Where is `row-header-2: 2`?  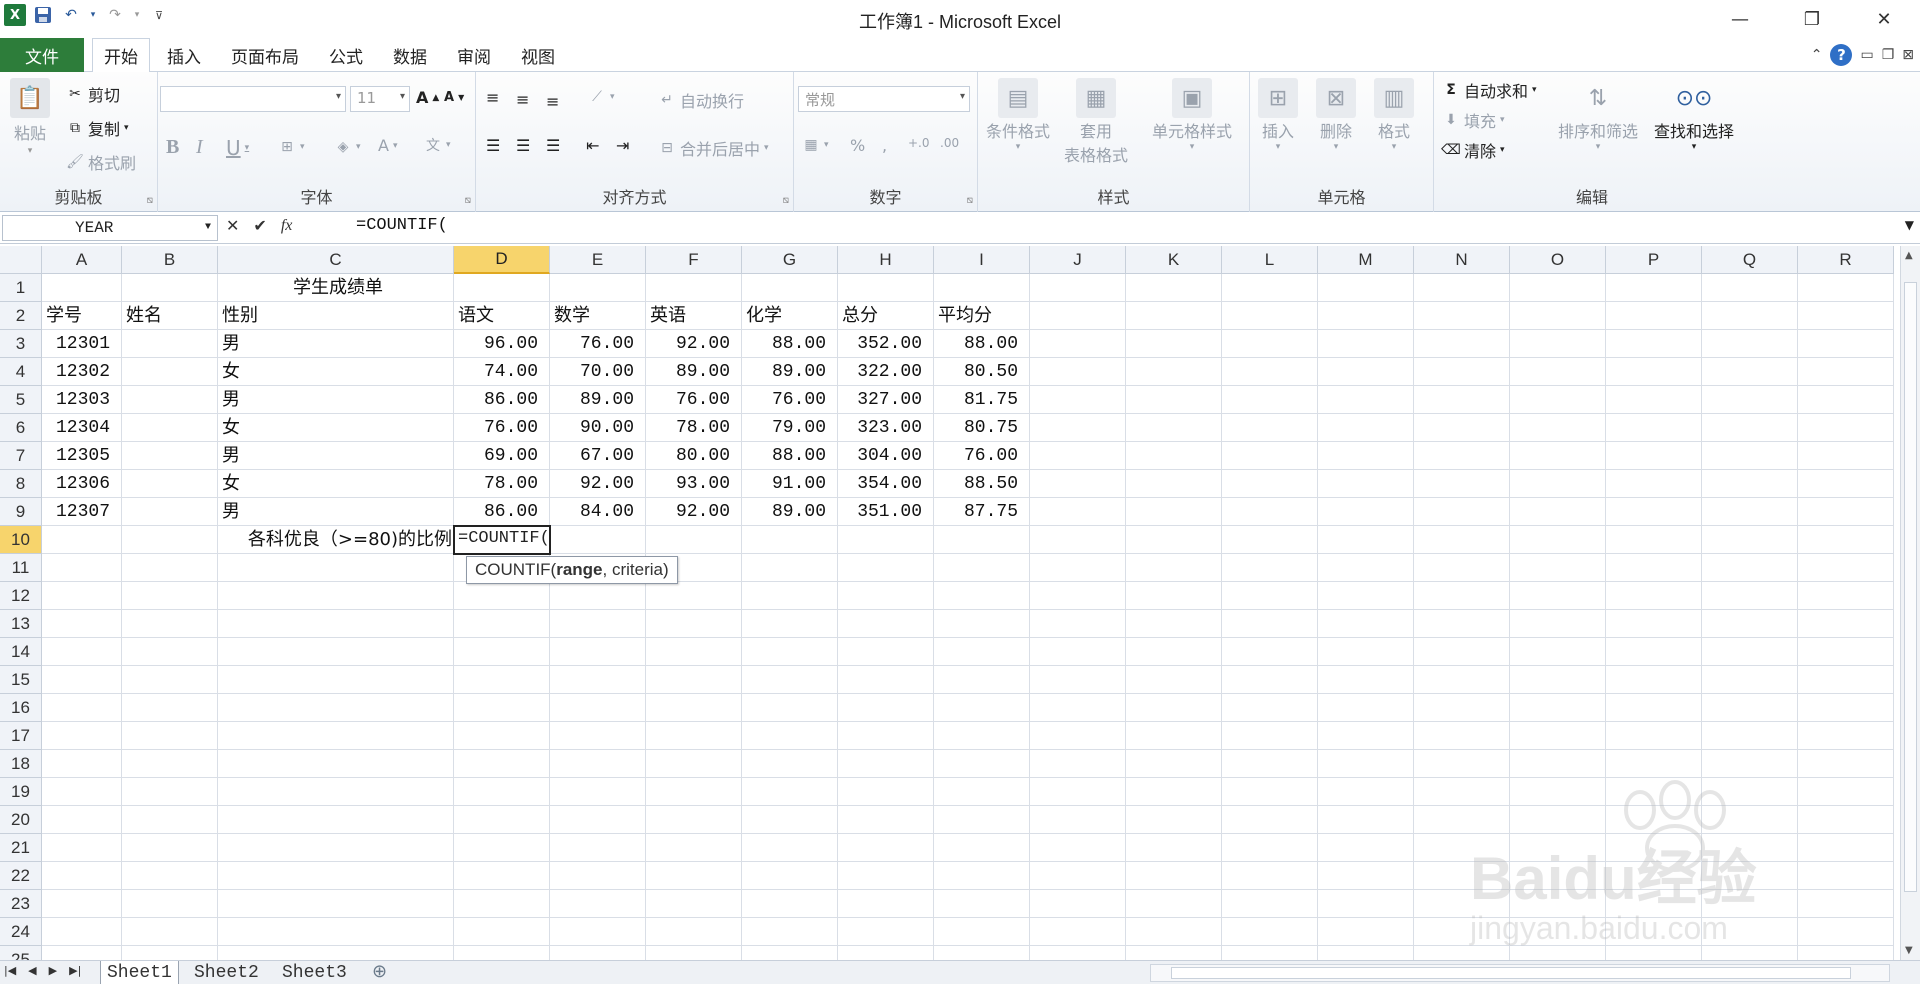
row-header-2: 2 is located at coordinates (21, 316).